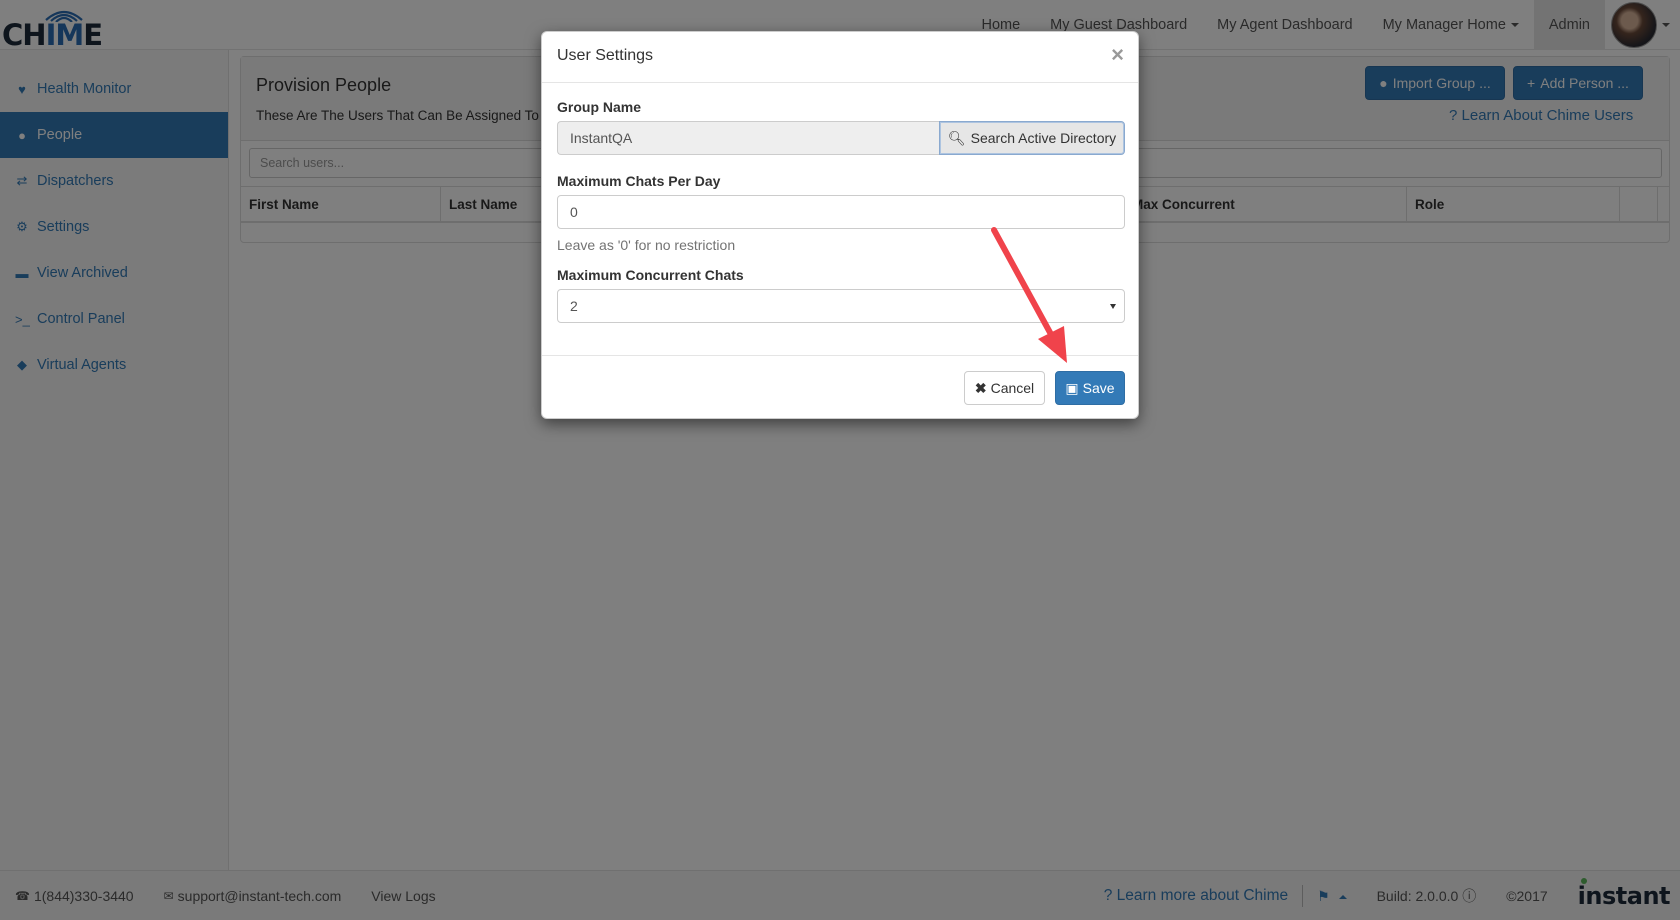  What do you see at coordinates (748, 138) in the screenshot?
I see `group-name-field: InstantQA` at bounding box center [748, 138].